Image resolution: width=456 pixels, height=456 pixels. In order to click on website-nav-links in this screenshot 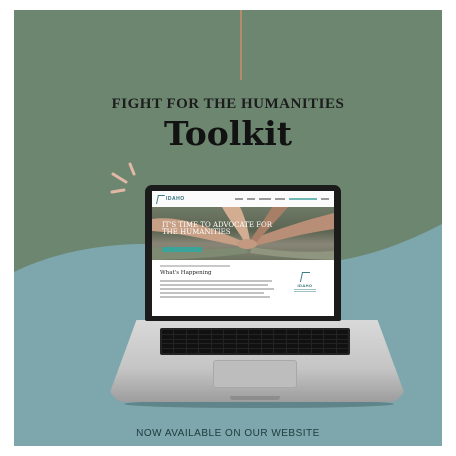, I will do `click(282, 199)`.